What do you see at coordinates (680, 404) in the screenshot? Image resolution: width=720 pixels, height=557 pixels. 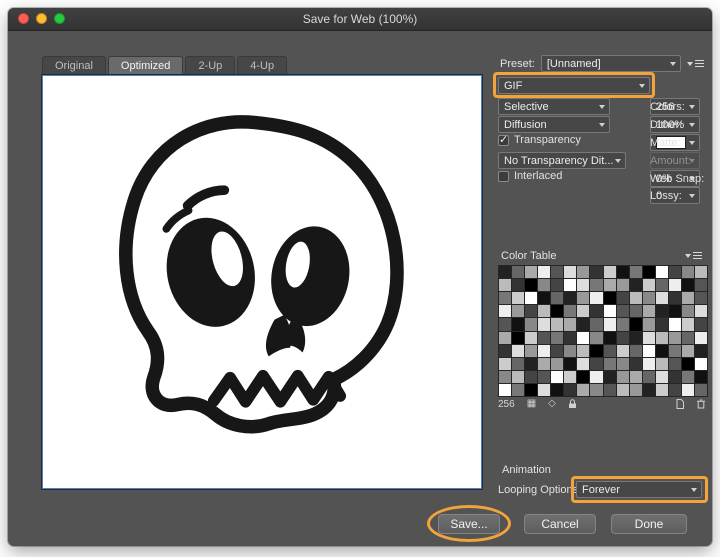 I see `new-color-icon` at bounding box center [680, 404].